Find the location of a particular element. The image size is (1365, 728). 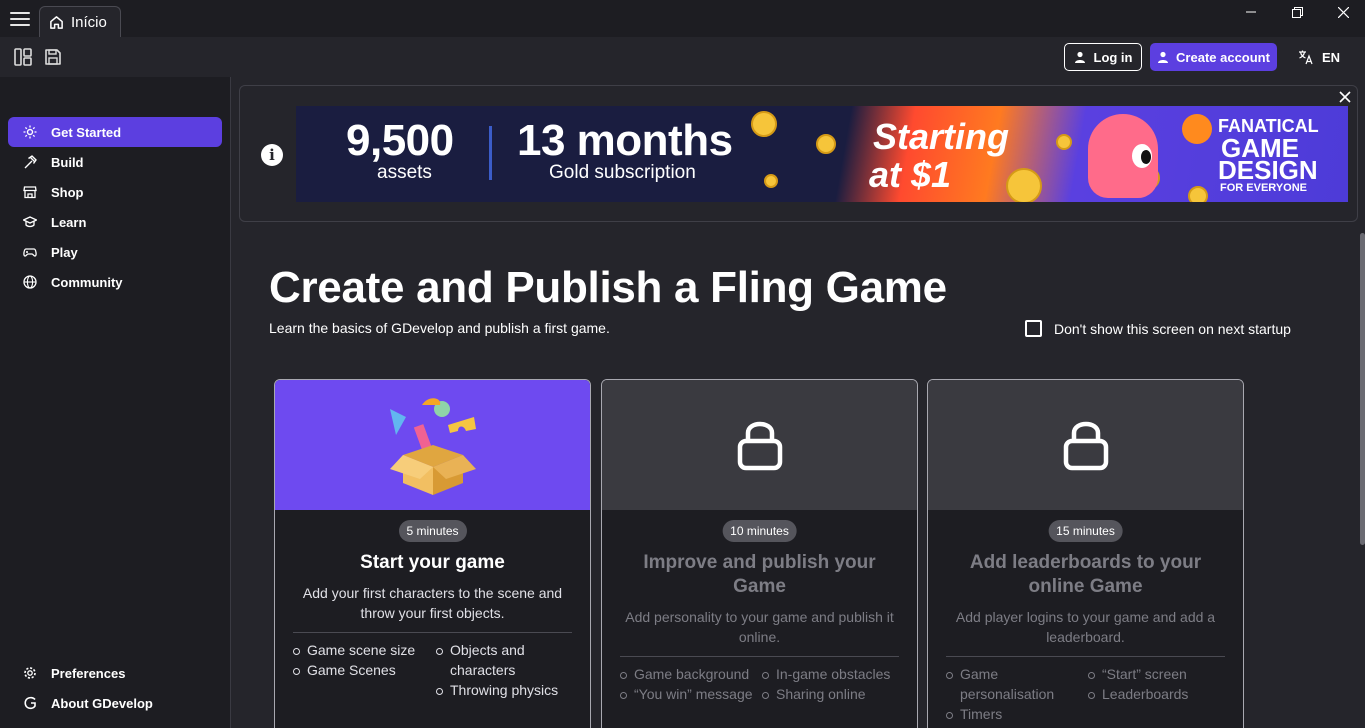

sidebar-item-play: Play is located at coordinates (115, 252).